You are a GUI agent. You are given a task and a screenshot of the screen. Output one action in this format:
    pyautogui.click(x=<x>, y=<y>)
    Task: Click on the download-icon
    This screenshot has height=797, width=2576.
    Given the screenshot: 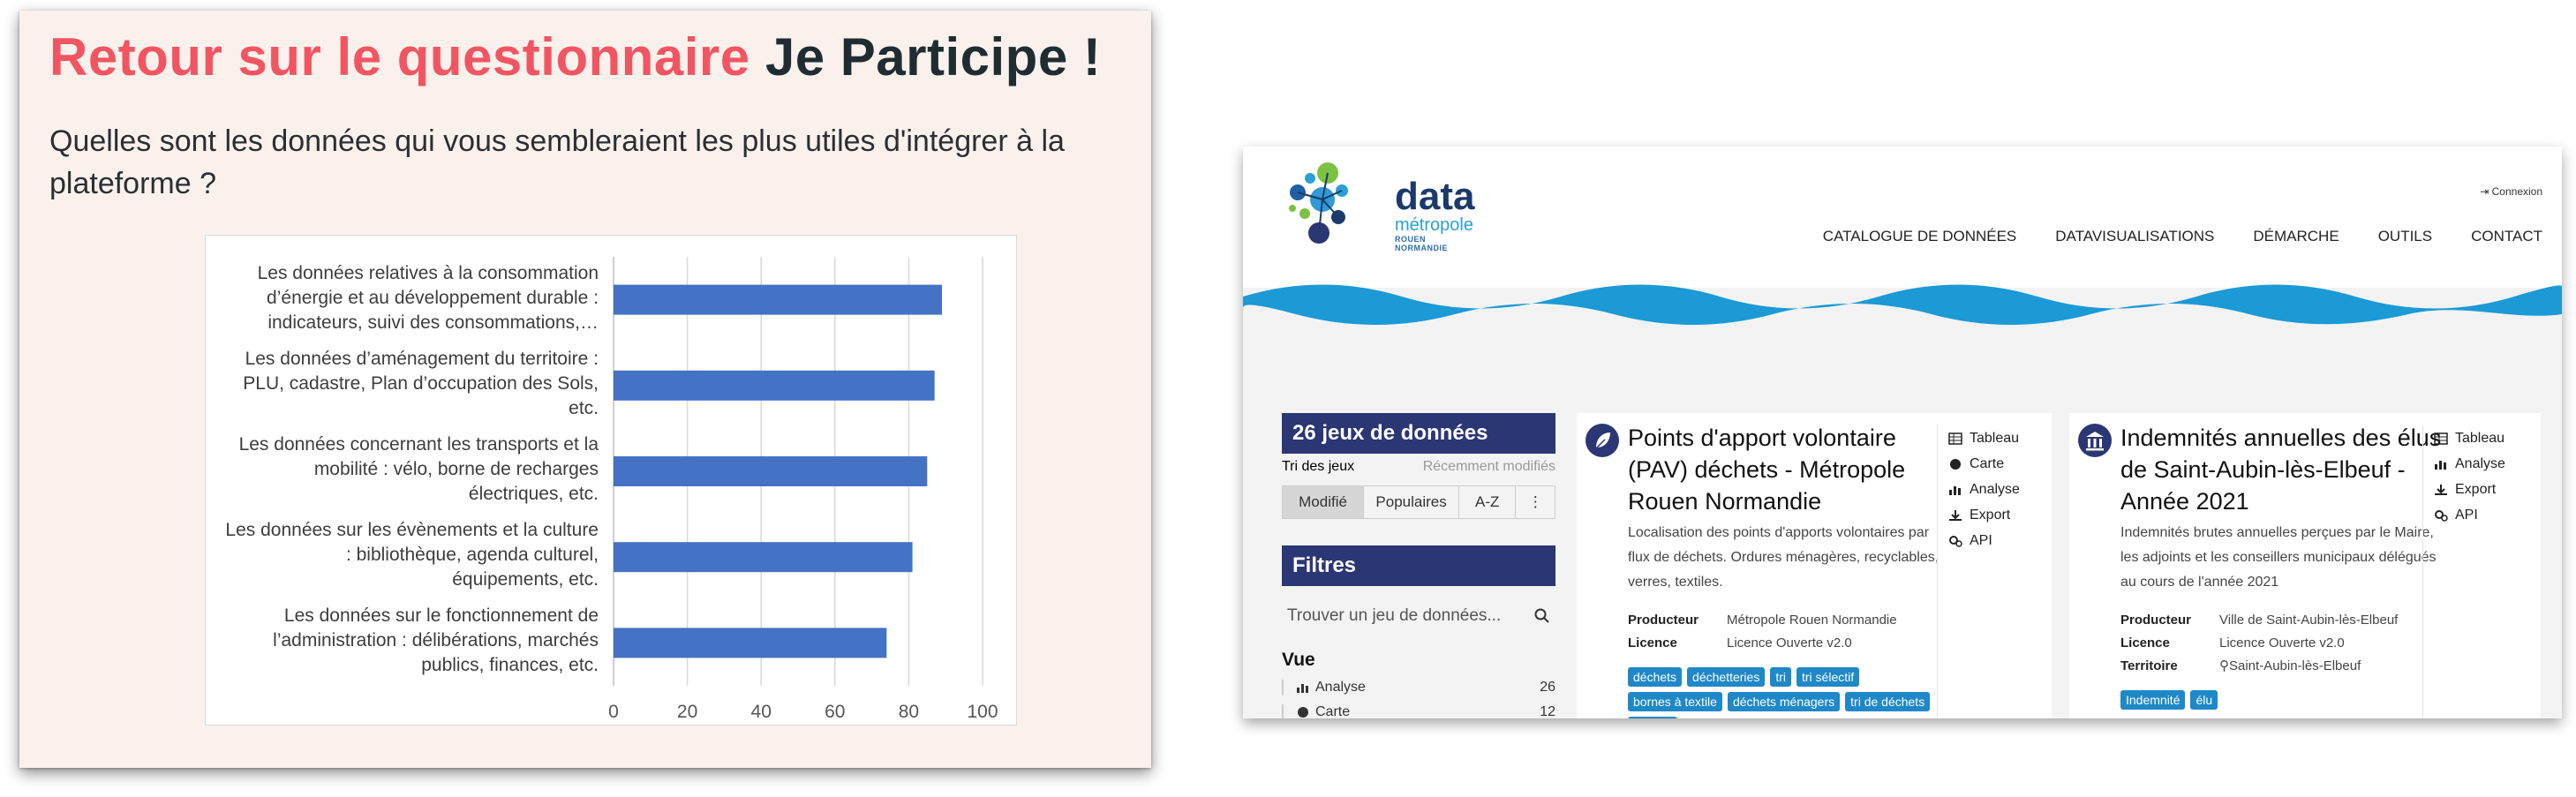 What is the action you would take?
    pyautogui.click(x=1956, y=515)
    